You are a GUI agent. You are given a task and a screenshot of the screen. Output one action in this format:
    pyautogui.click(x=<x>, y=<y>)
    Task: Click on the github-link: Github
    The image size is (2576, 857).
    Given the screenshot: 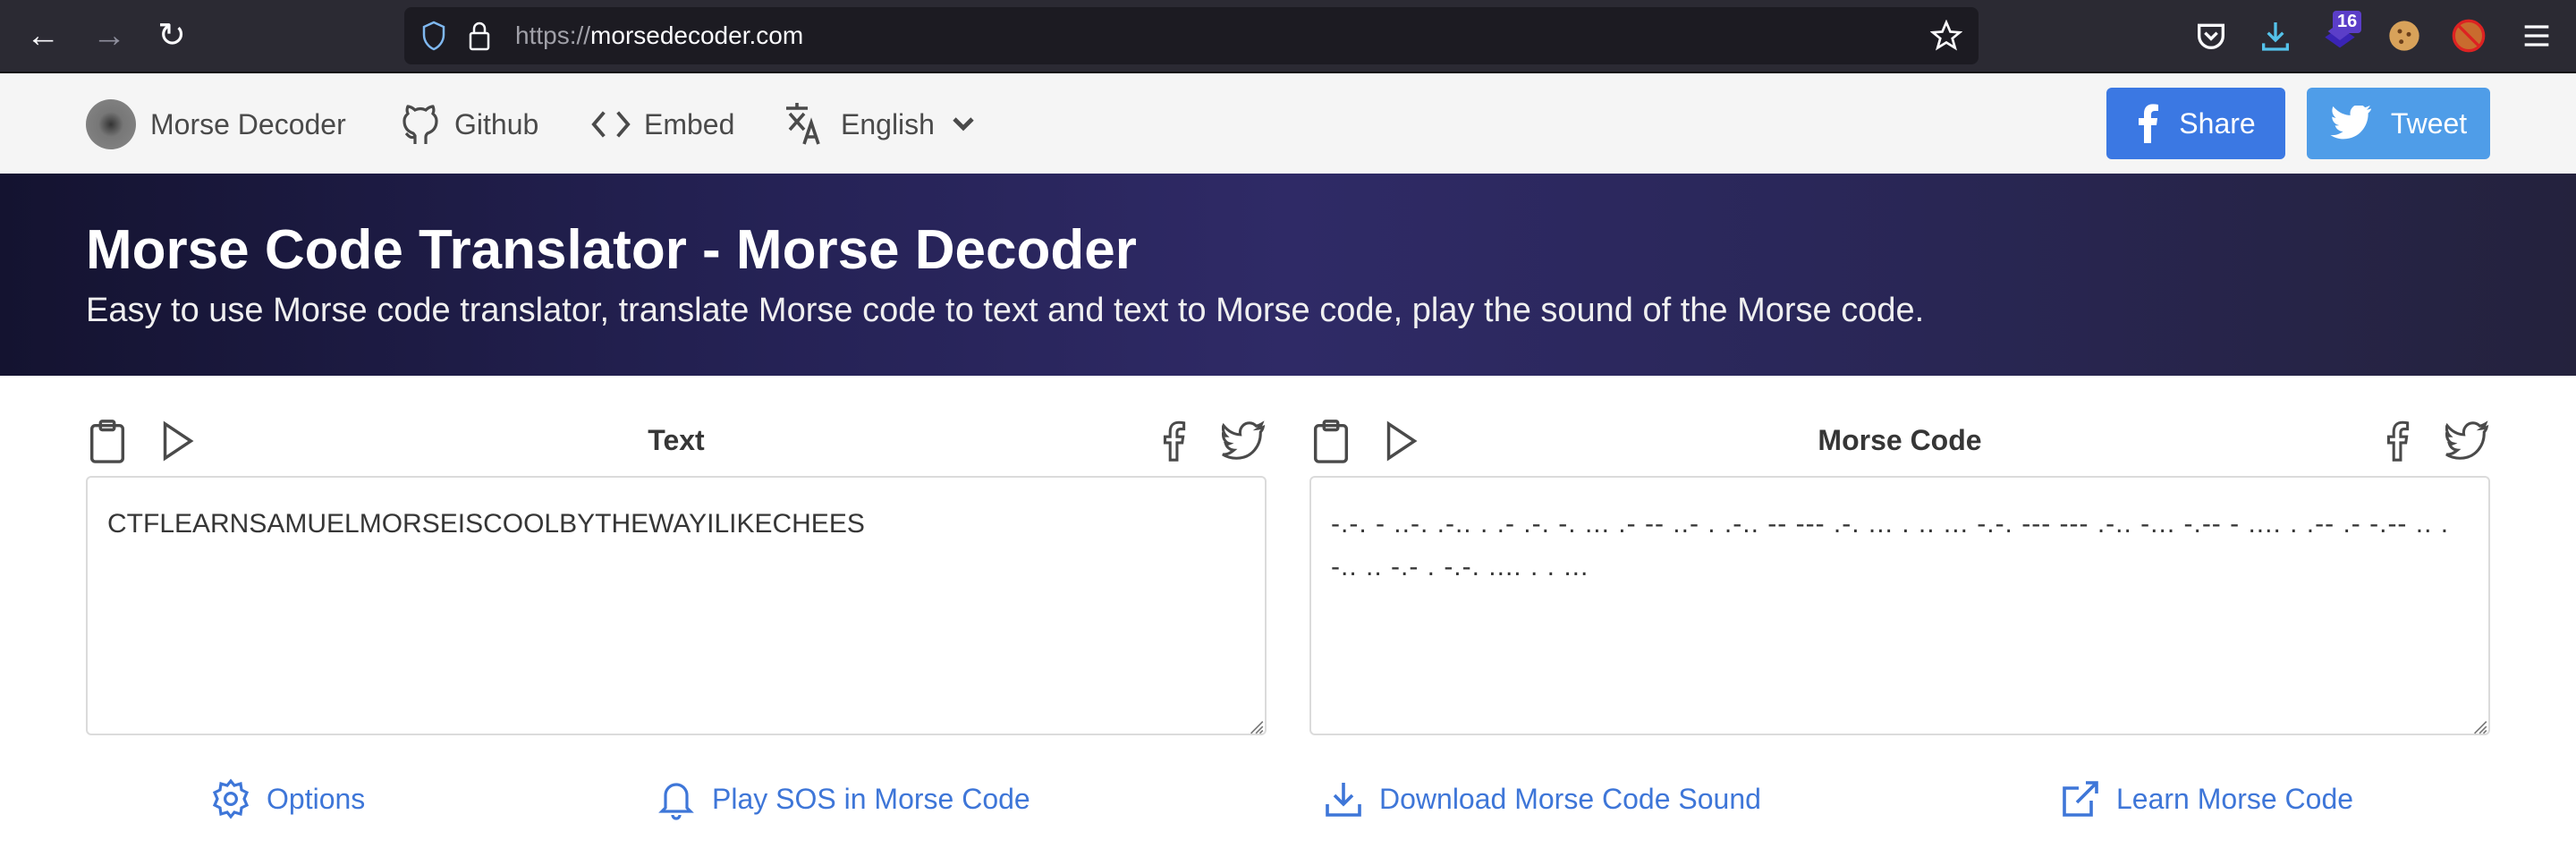 What is the action you would take?
    pyautogui.click(x=468, y=124)
    